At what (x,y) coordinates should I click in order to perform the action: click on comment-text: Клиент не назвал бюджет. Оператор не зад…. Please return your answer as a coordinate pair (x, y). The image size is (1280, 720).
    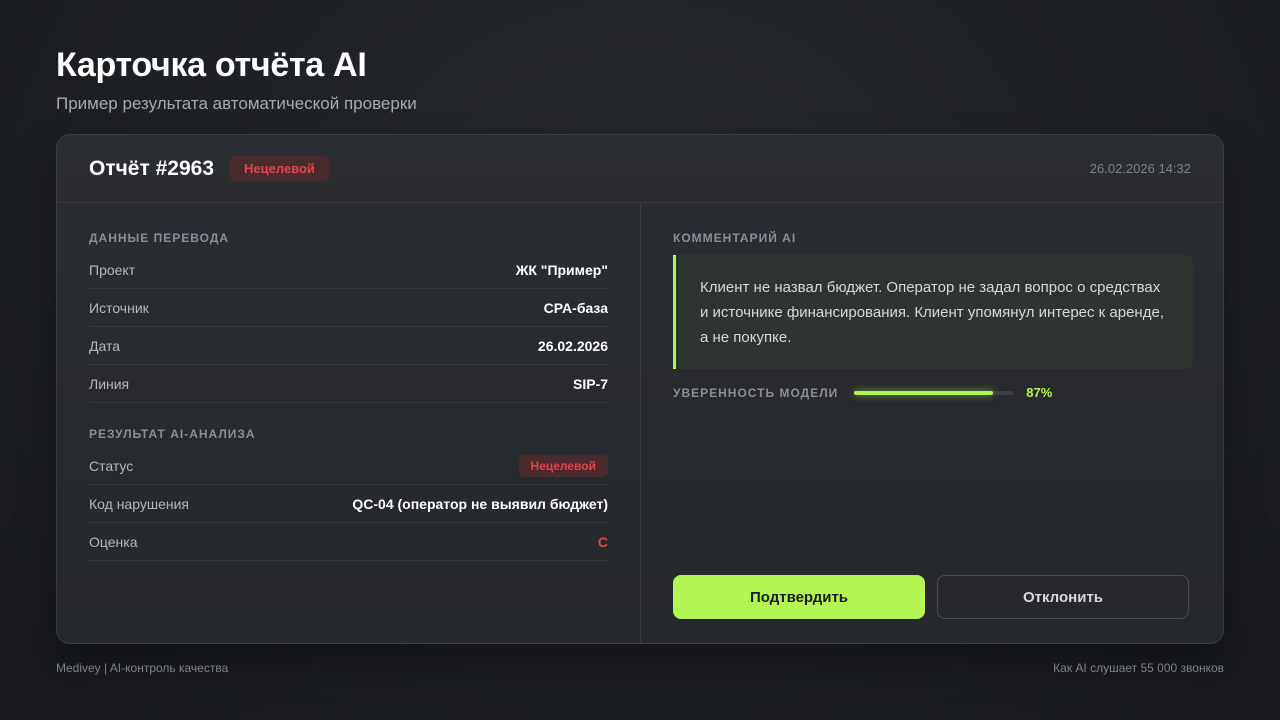
    Looking at the image, I should click on (932, 312).